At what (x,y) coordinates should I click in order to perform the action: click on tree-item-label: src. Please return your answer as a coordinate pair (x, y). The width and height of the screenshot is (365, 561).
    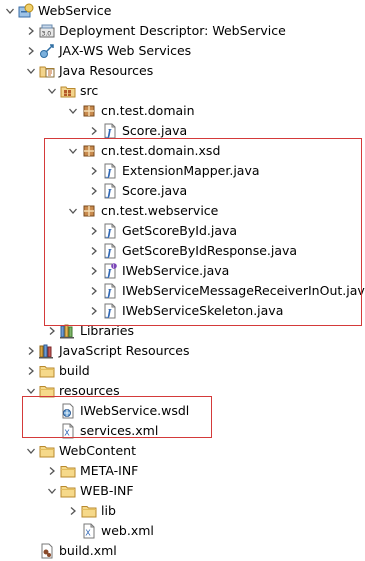
    Looking at the image, I should click on (89, 90).